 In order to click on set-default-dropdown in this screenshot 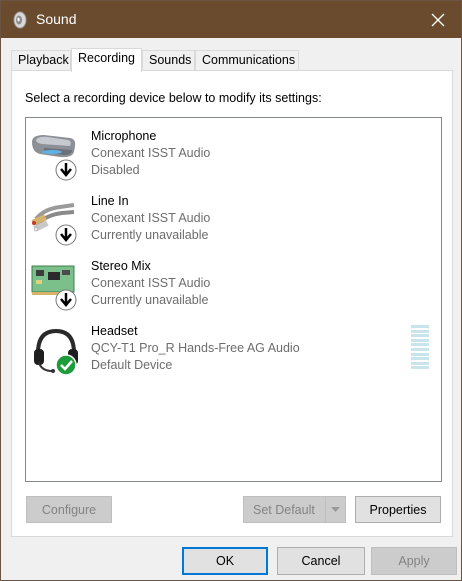, I will do `click(335, 509)`.